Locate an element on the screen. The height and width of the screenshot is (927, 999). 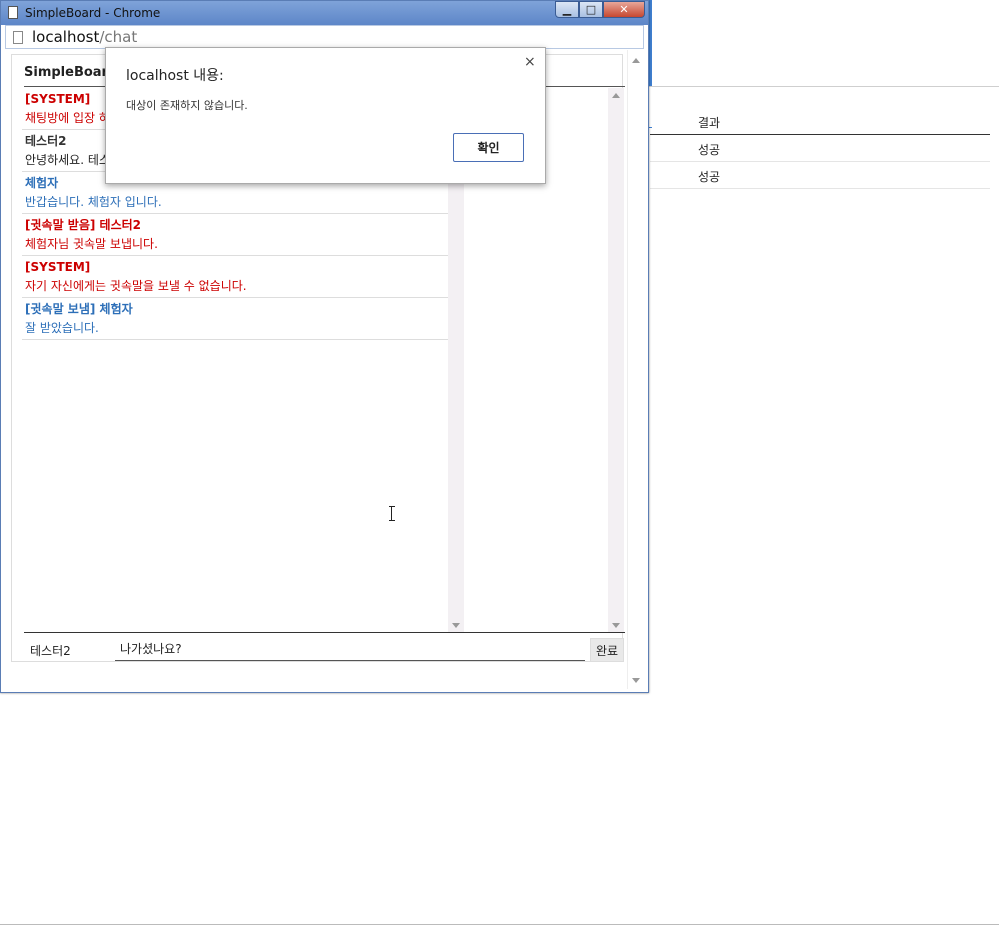
message-sender: [귓속말 보냄] 체험자 is located at coordinates (79, 309).